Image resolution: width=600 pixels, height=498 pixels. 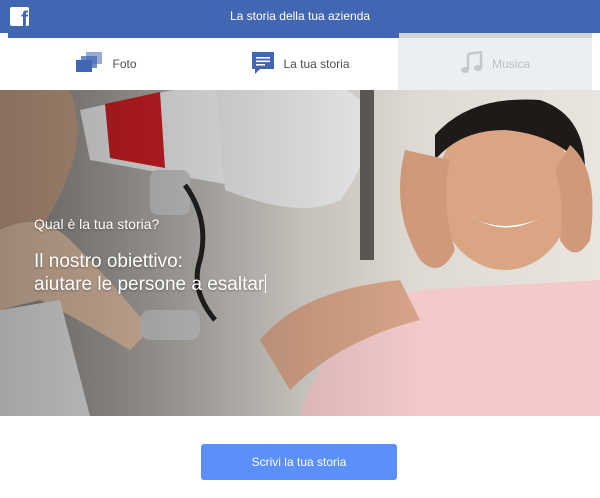 I want to click on write-story-button: Scrivi la tua storia, so click(x=299, y=462).